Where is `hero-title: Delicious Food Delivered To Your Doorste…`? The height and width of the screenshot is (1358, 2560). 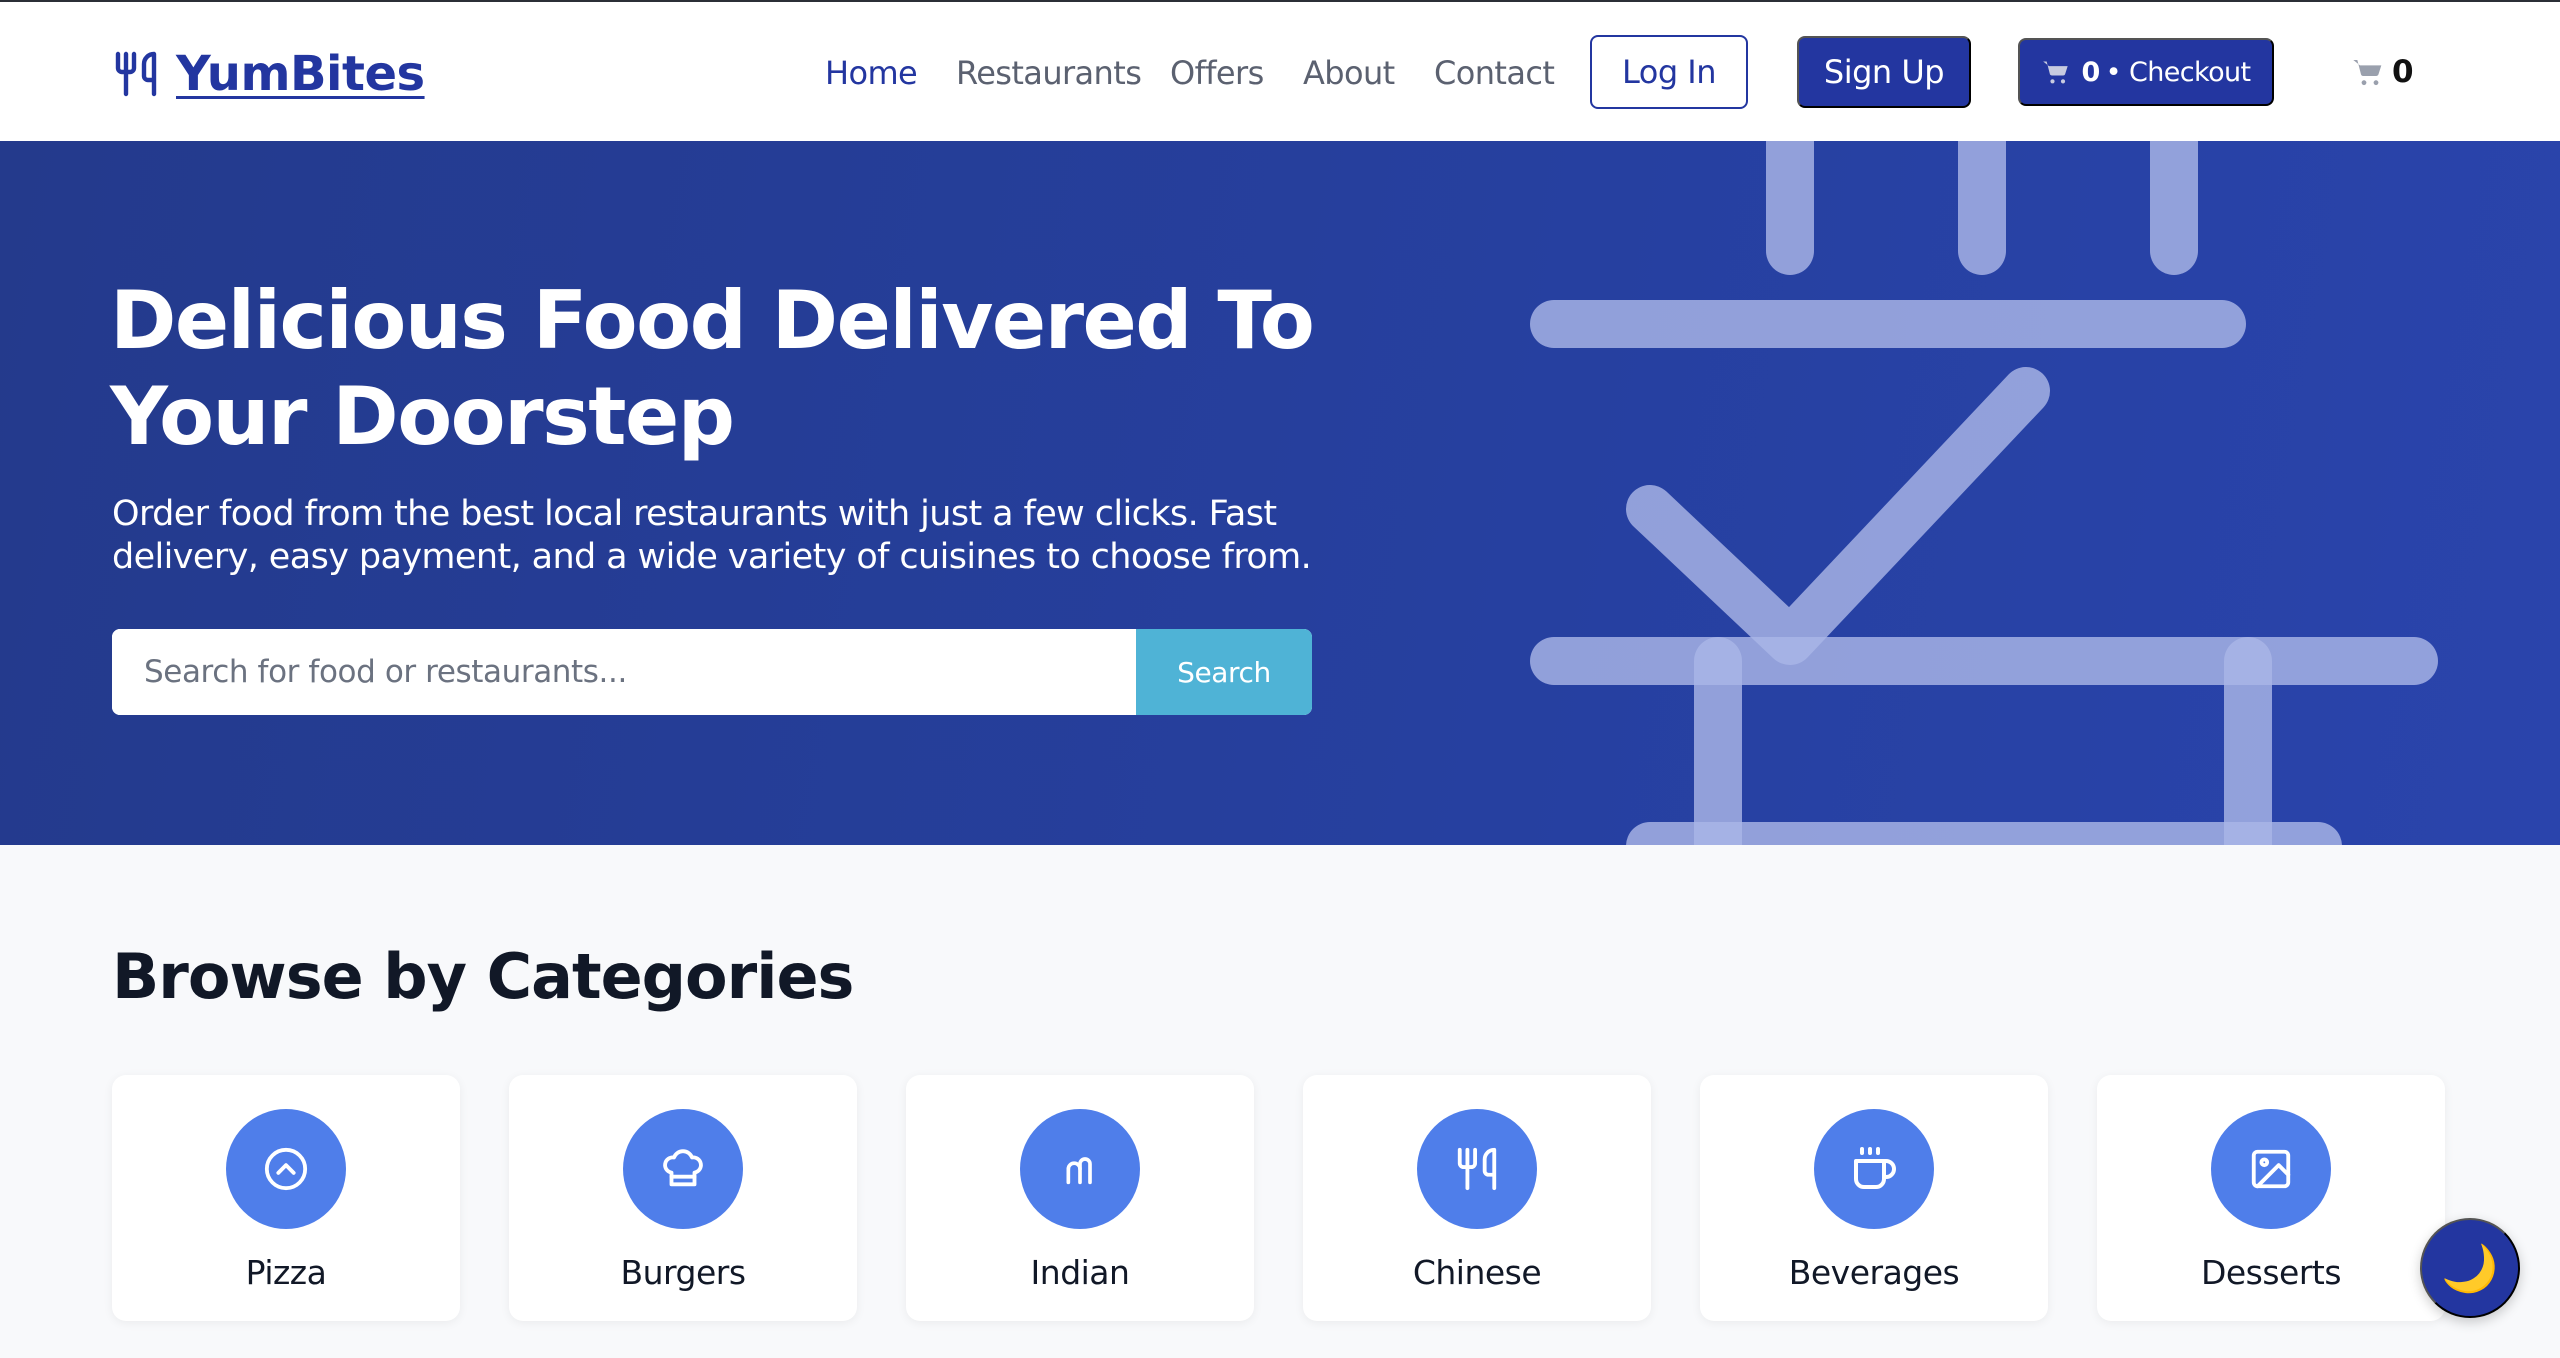
hero-title: Delicious Food Delivered To Your Doorste… is located at coordinates (712, 368).